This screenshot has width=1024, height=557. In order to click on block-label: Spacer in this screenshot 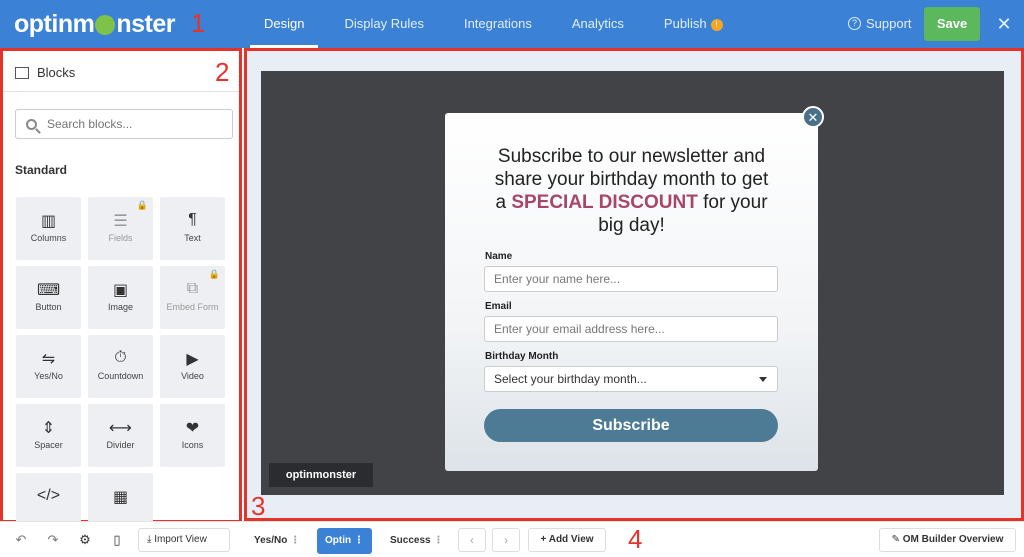, I will do `click(48, 445)`.